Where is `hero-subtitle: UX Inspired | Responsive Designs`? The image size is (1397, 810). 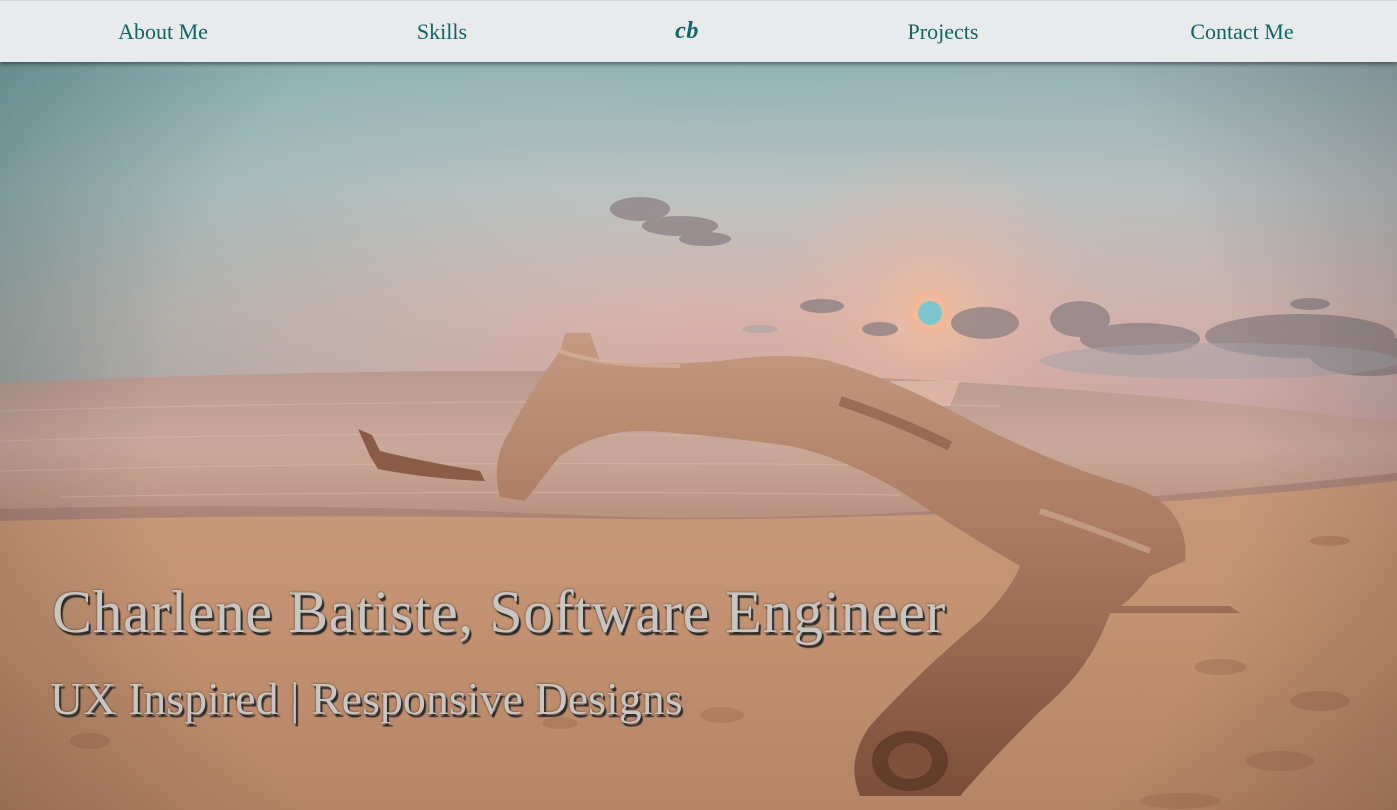
hero-subtitle: UX Inspired | Responsive Designs is located at coordinates (366, 698).